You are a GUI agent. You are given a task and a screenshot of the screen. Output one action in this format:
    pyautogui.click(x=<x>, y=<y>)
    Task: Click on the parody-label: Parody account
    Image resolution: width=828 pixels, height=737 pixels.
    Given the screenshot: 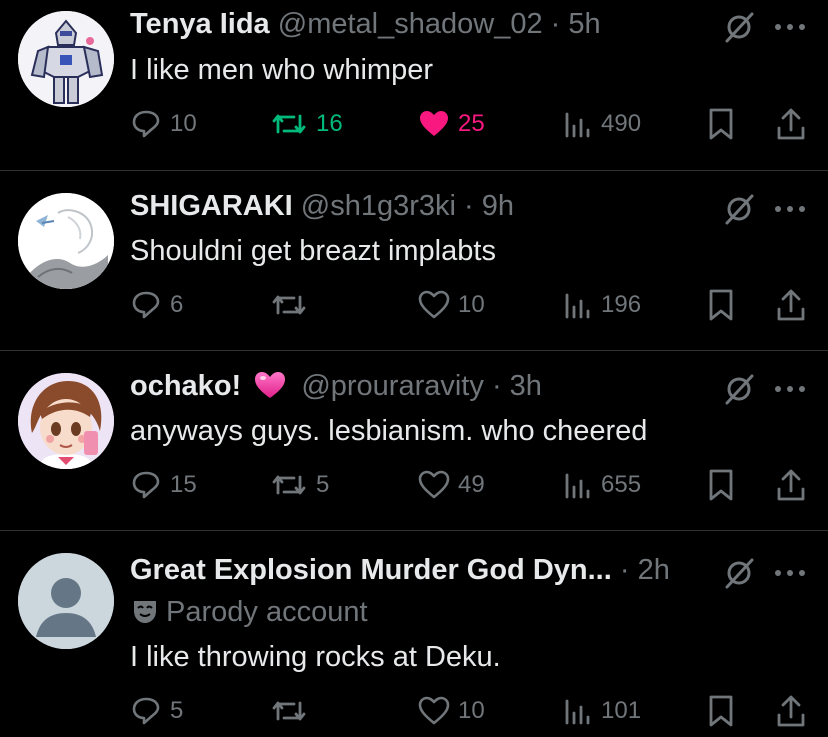 What is the action you would take?
    pyautogui.click(x=249, y=612)
    